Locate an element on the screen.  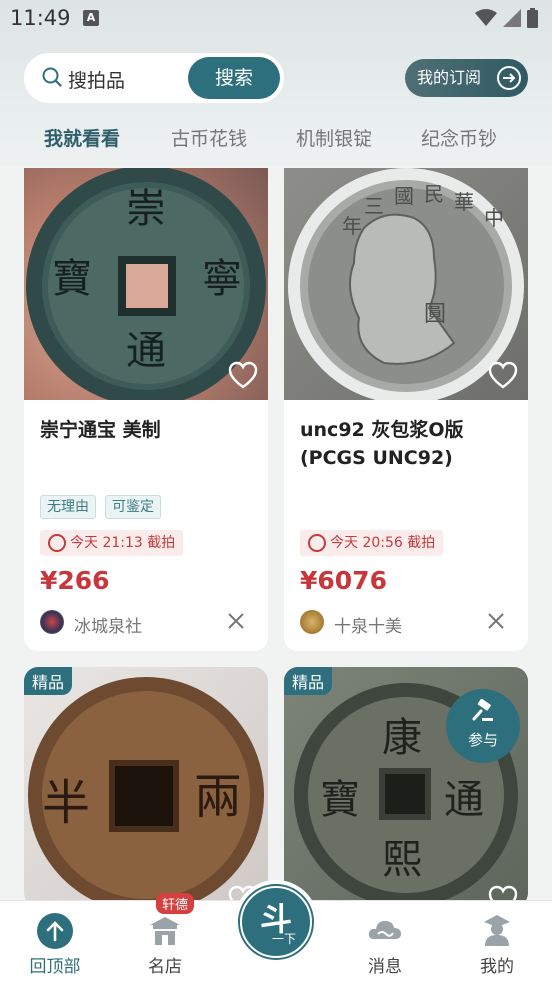
cloud-icon is located at coordinates (384, 930).